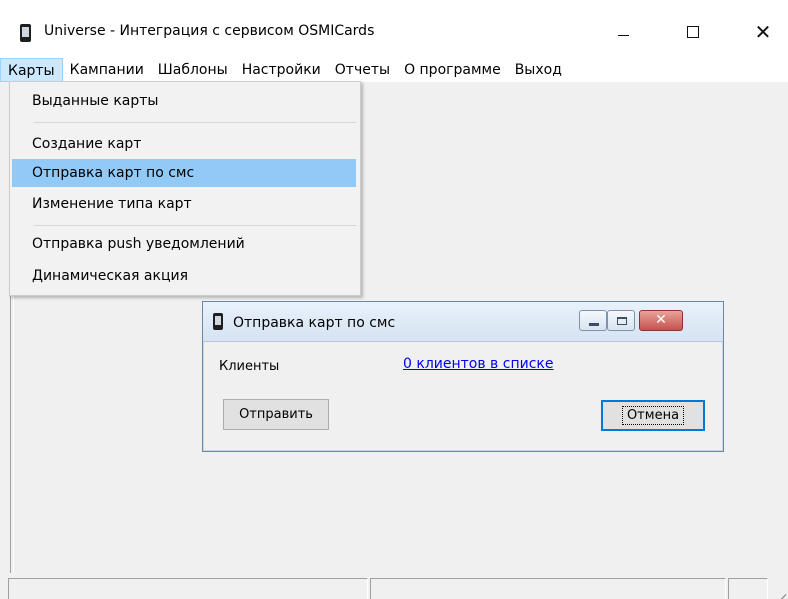  What do you see at coordinates (452, 70) in the screenshot?
I see `menu-about: О программе` at bounding box center [452, 70].